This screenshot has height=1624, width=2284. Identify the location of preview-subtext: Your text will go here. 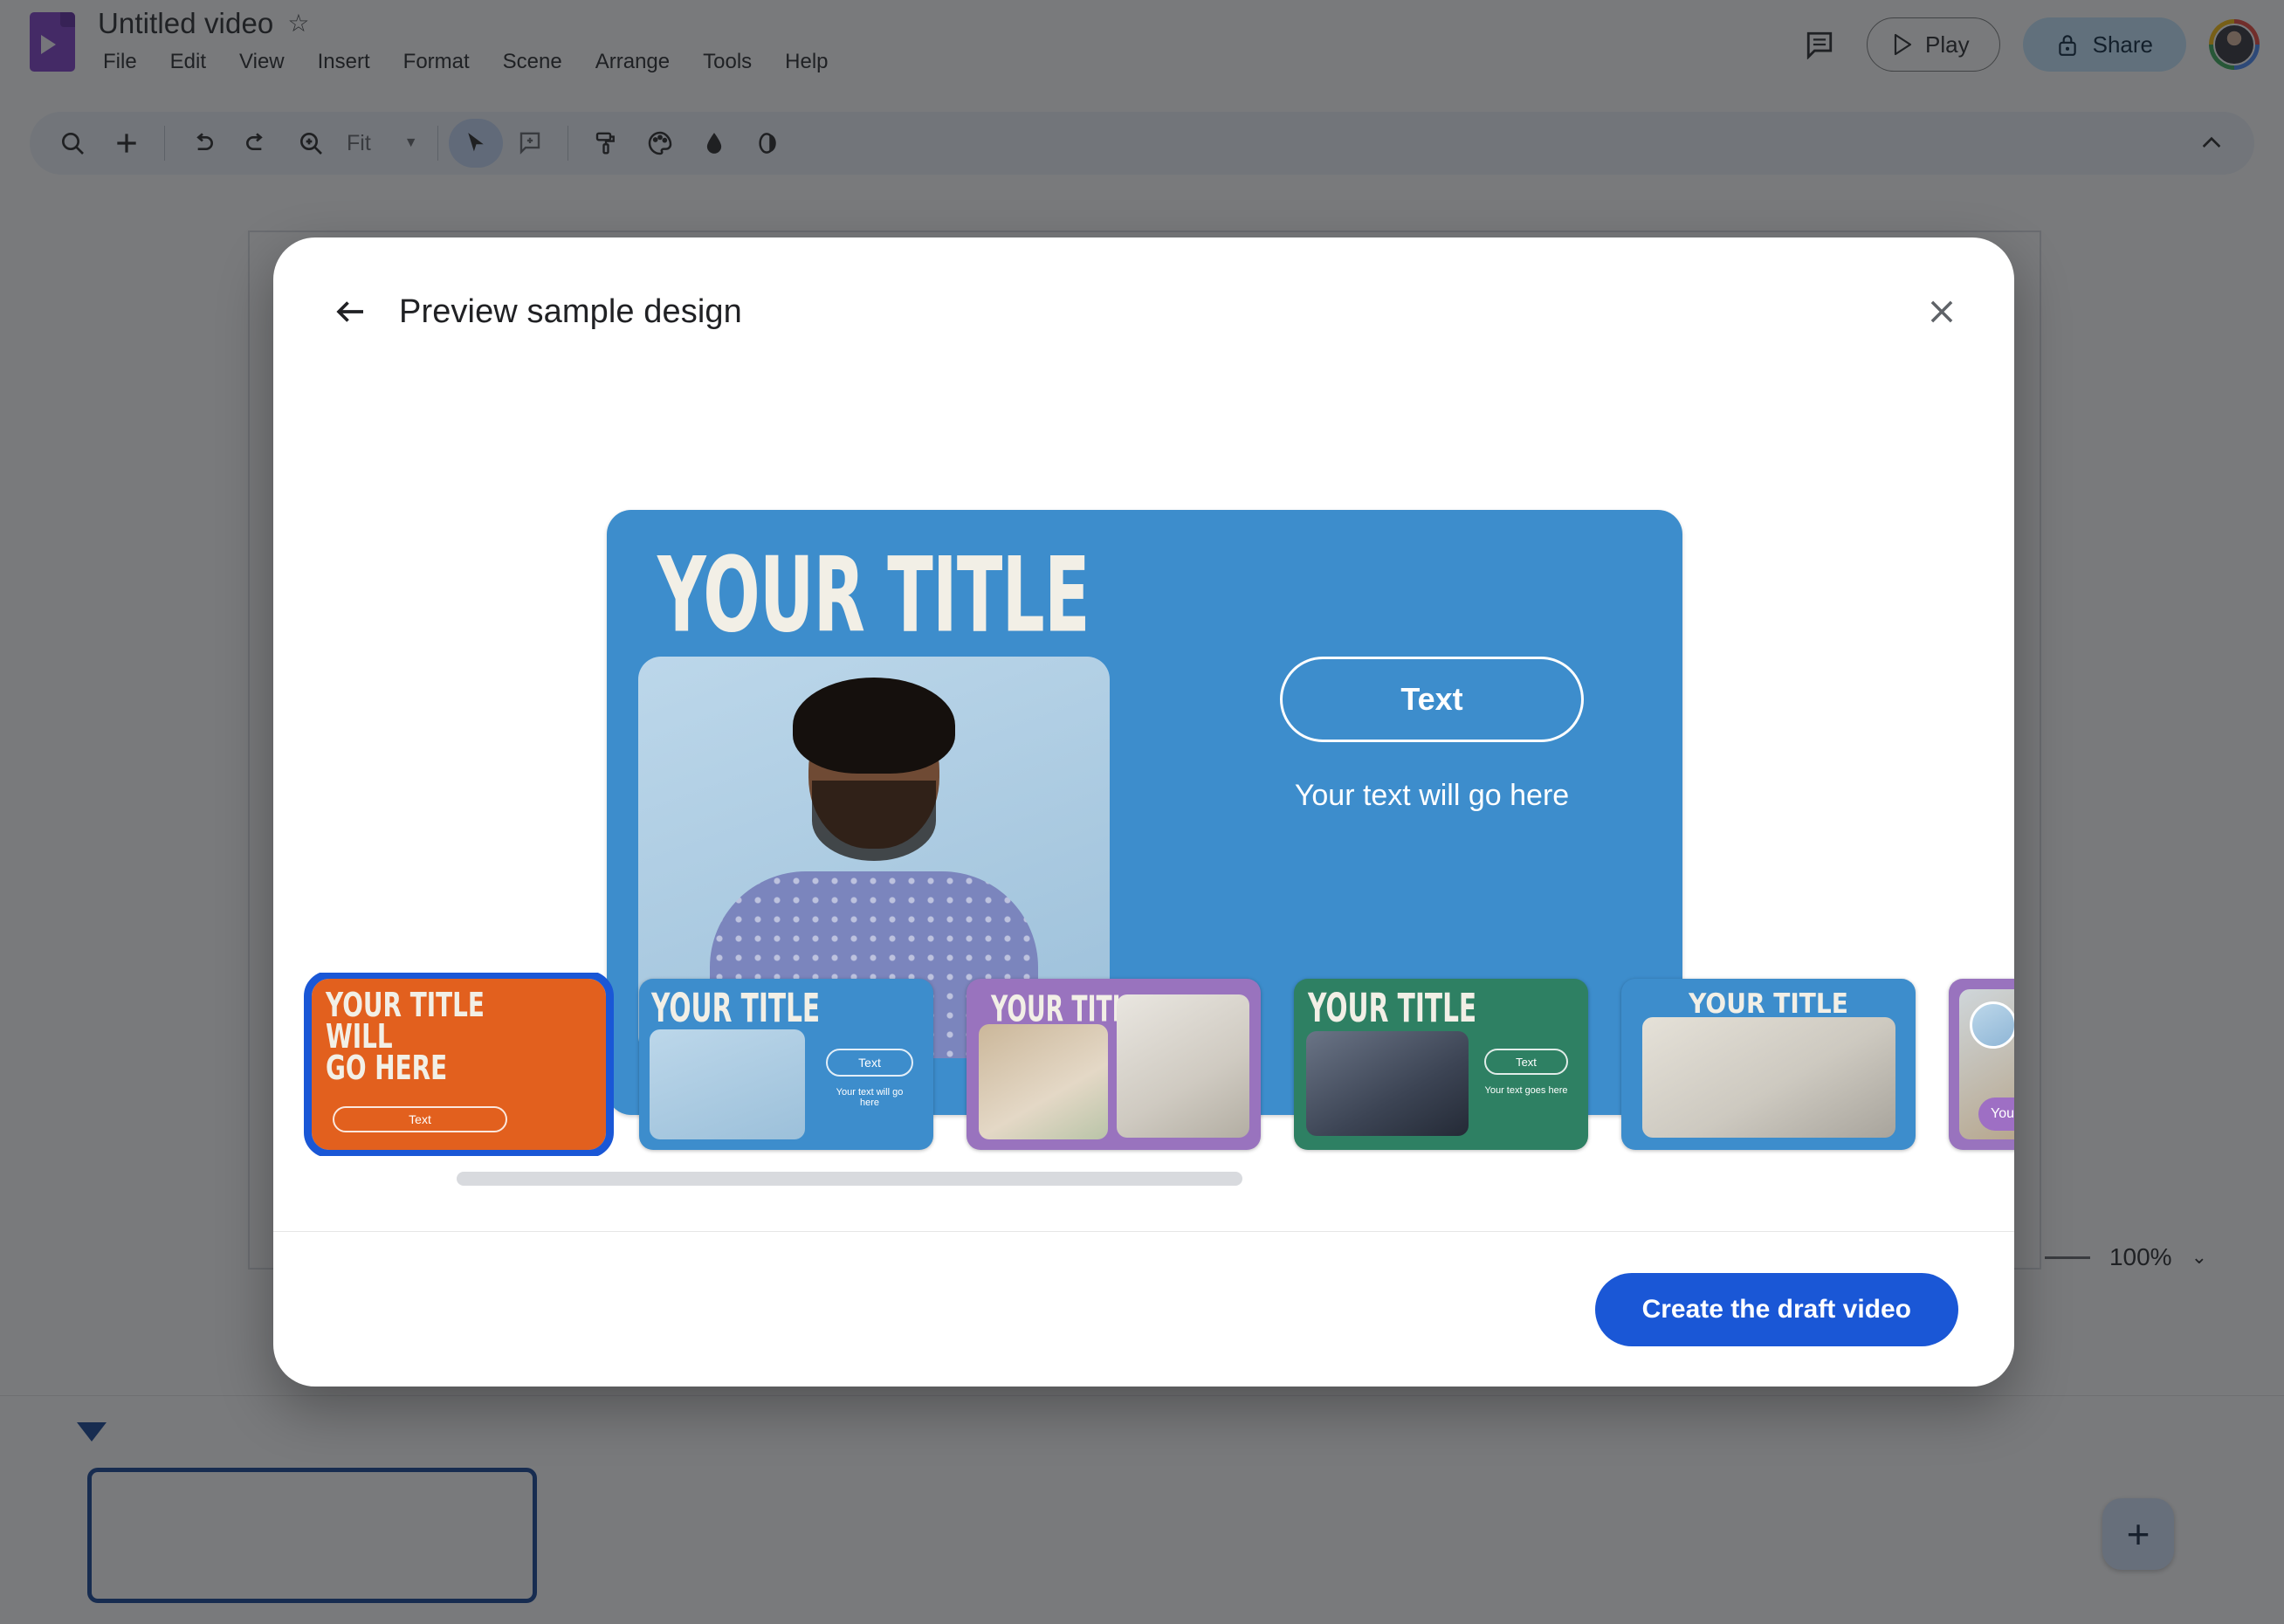
(1432, 795).